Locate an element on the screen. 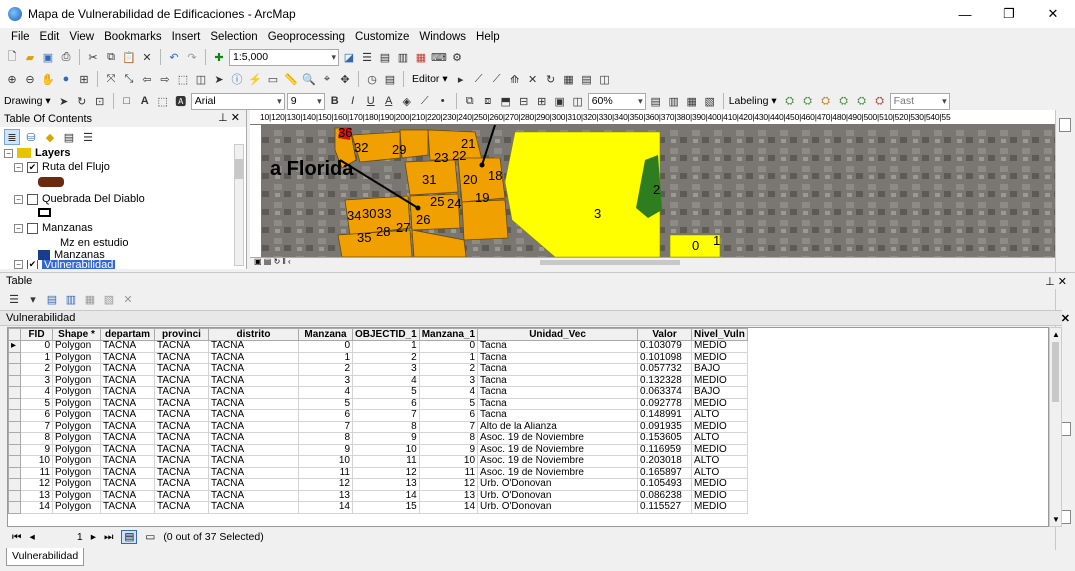  table-of-contents-icon: ☰ is located at coordinates (367, 57).